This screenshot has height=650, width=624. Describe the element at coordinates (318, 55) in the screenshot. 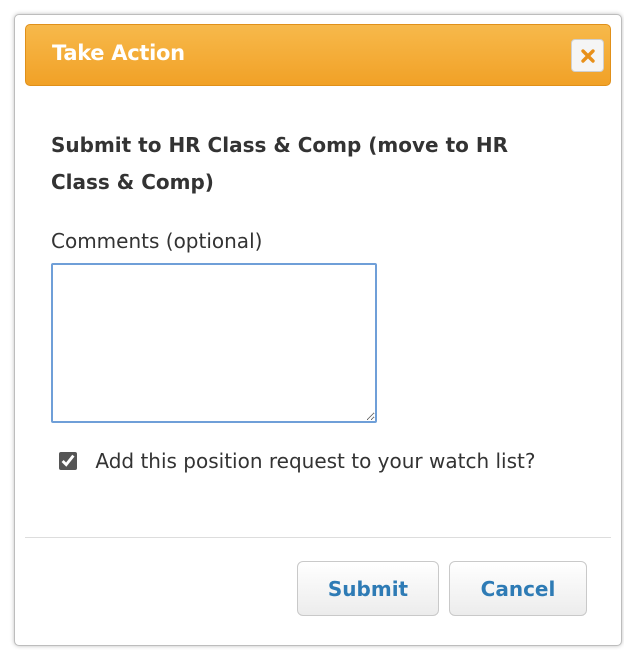

I see `dialog-titlebar: Take Action` at that location.